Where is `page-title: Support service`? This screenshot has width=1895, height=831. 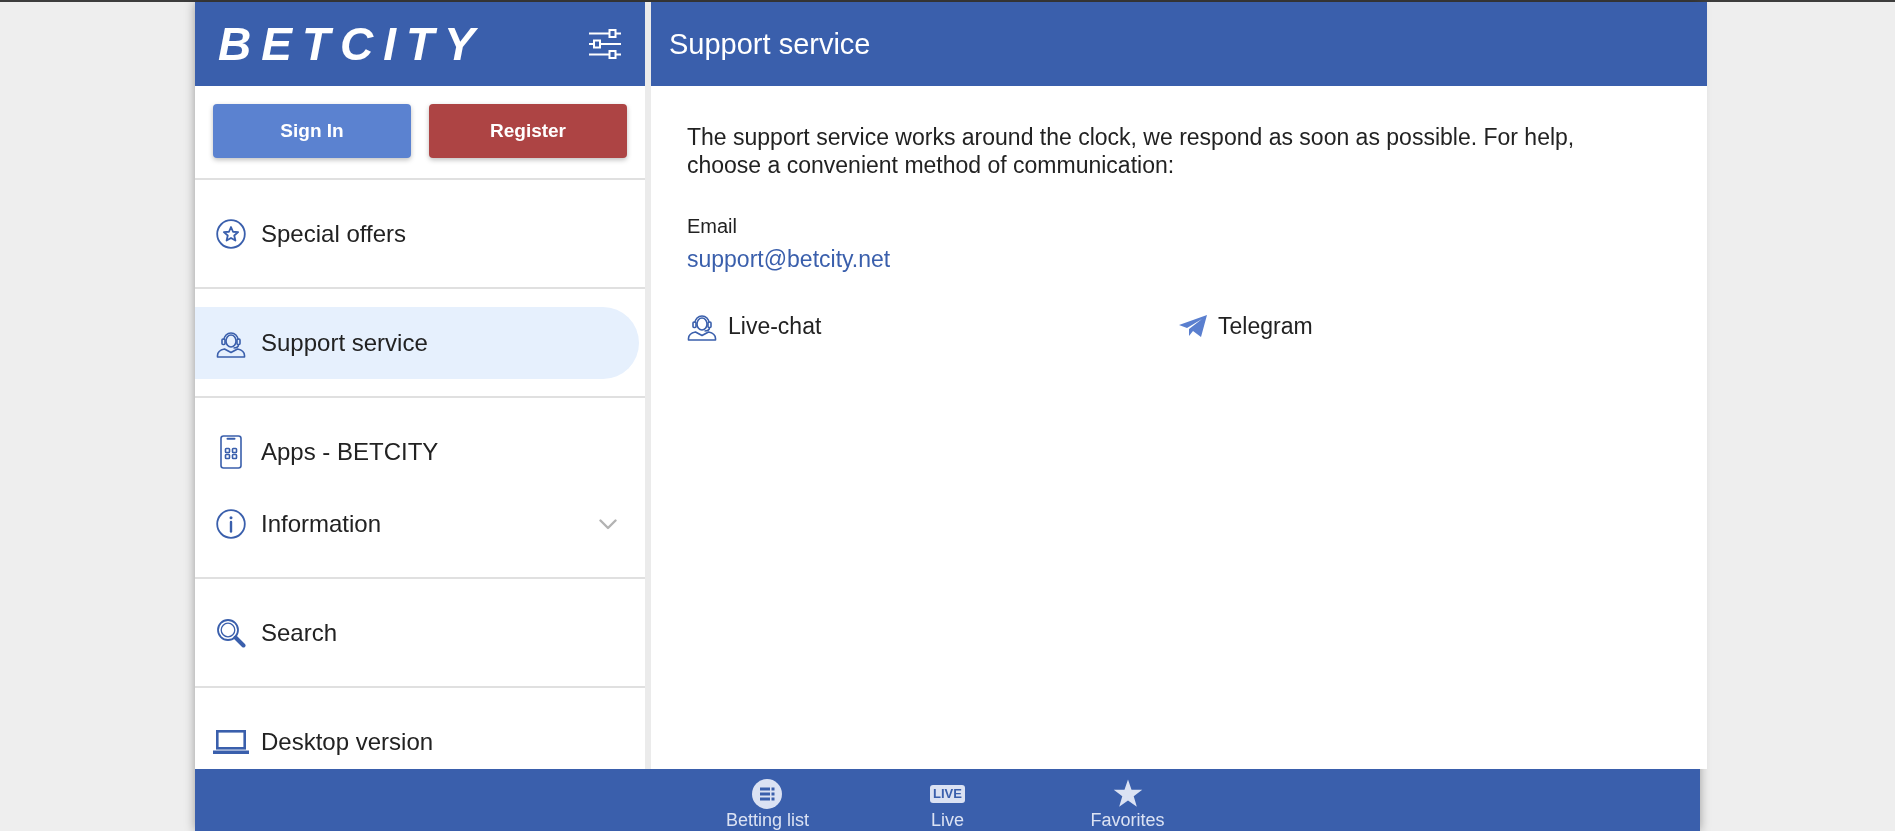 page-title: Support service is located at coordinates (770, 44).